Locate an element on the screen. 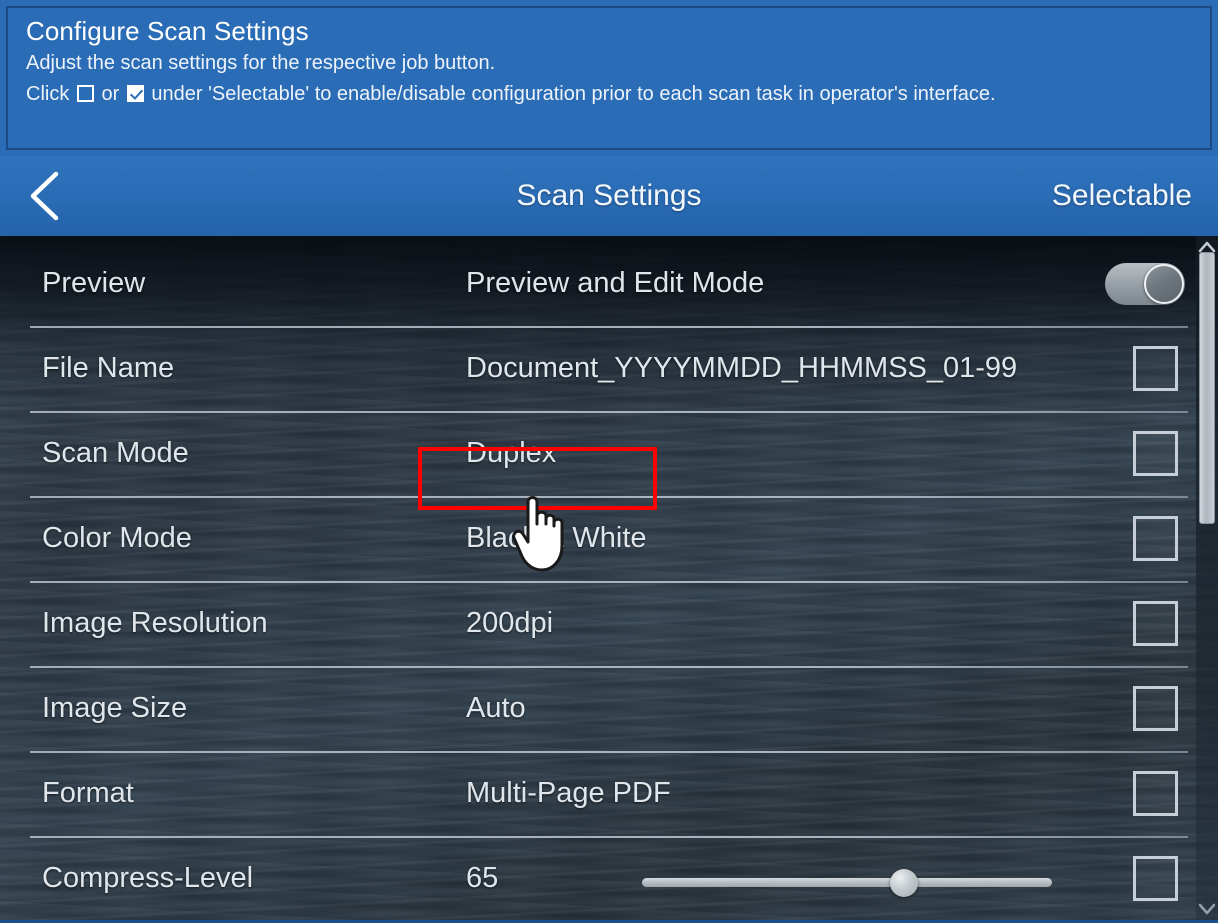 The image size is (1218, 923). instruction-line-2-prefix: Click is located at coordinates (48, 94).